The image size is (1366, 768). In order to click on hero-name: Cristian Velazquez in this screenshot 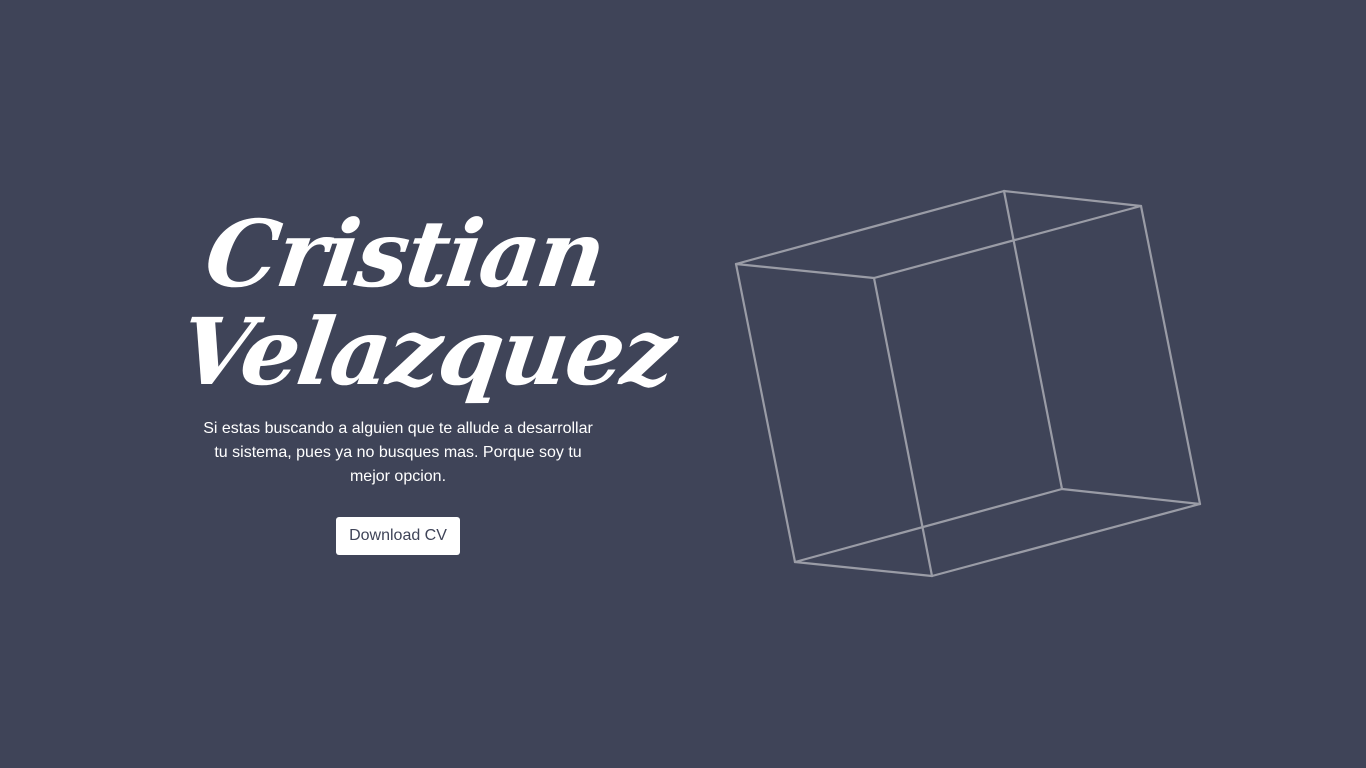, I will do `click(427, 303)`.